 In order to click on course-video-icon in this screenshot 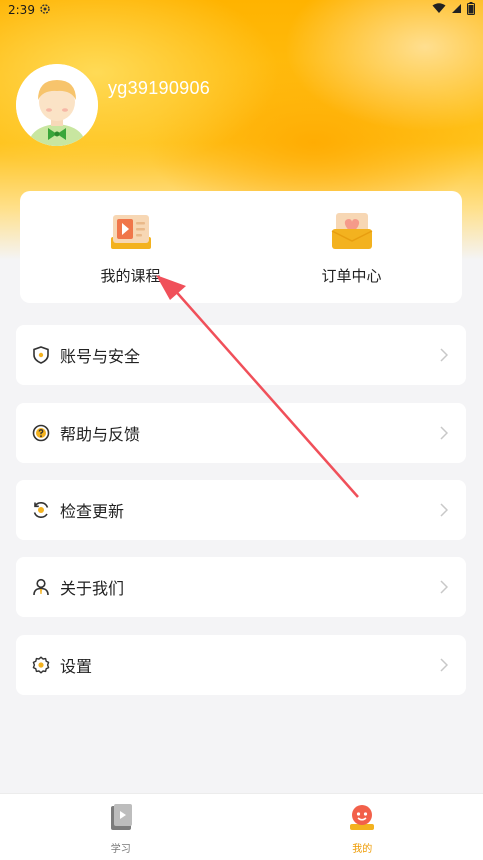, I will do `click(131, 233)`.